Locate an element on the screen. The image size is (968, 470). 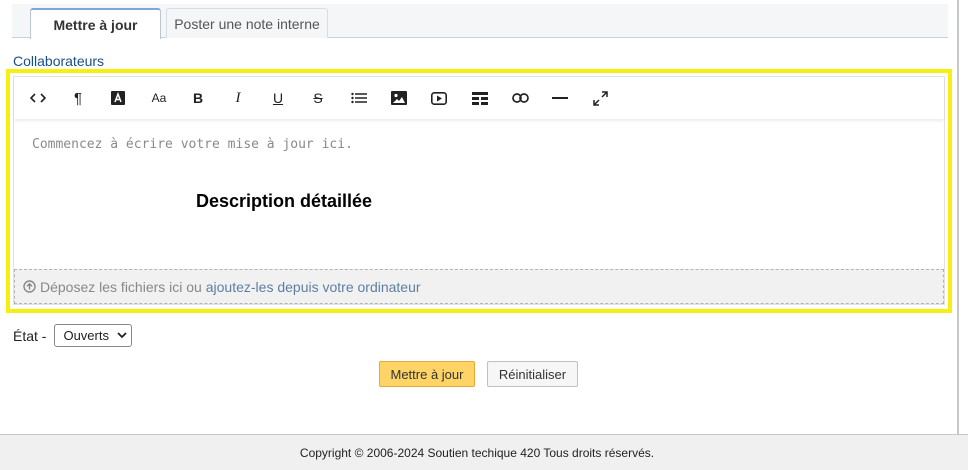
strikethrough-icon: S is located at coordinates (318, 98).